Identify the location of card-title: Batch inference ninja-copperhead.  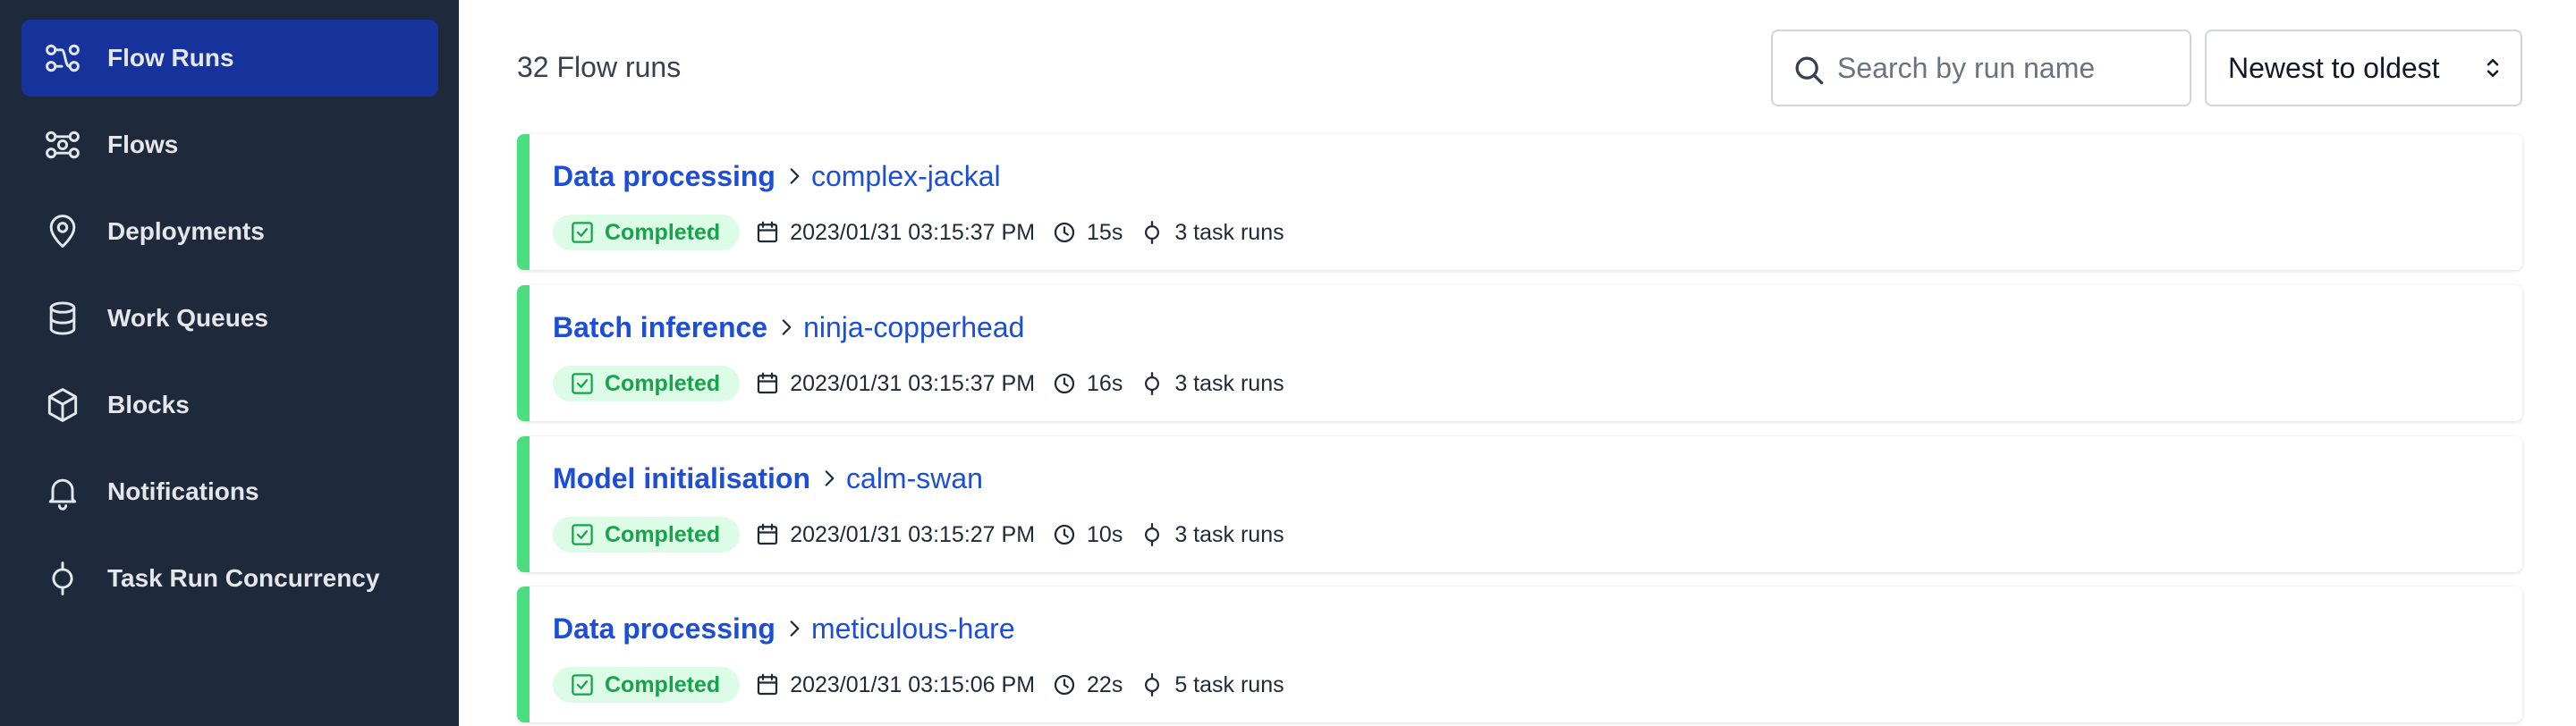
(788, 327).